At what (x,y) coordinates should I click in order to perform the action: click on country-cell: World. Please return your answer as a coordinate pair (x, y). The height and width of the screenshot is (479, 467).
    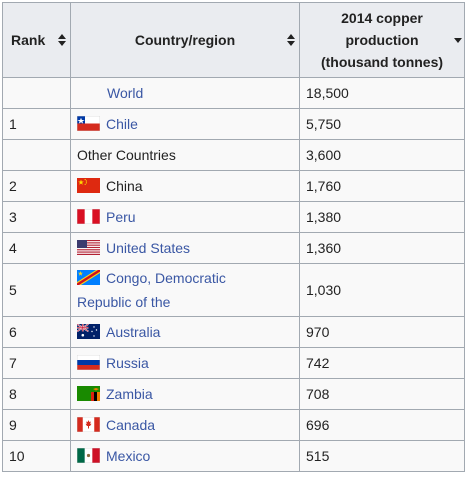
    Looking at the image, I should click on (185, 93).